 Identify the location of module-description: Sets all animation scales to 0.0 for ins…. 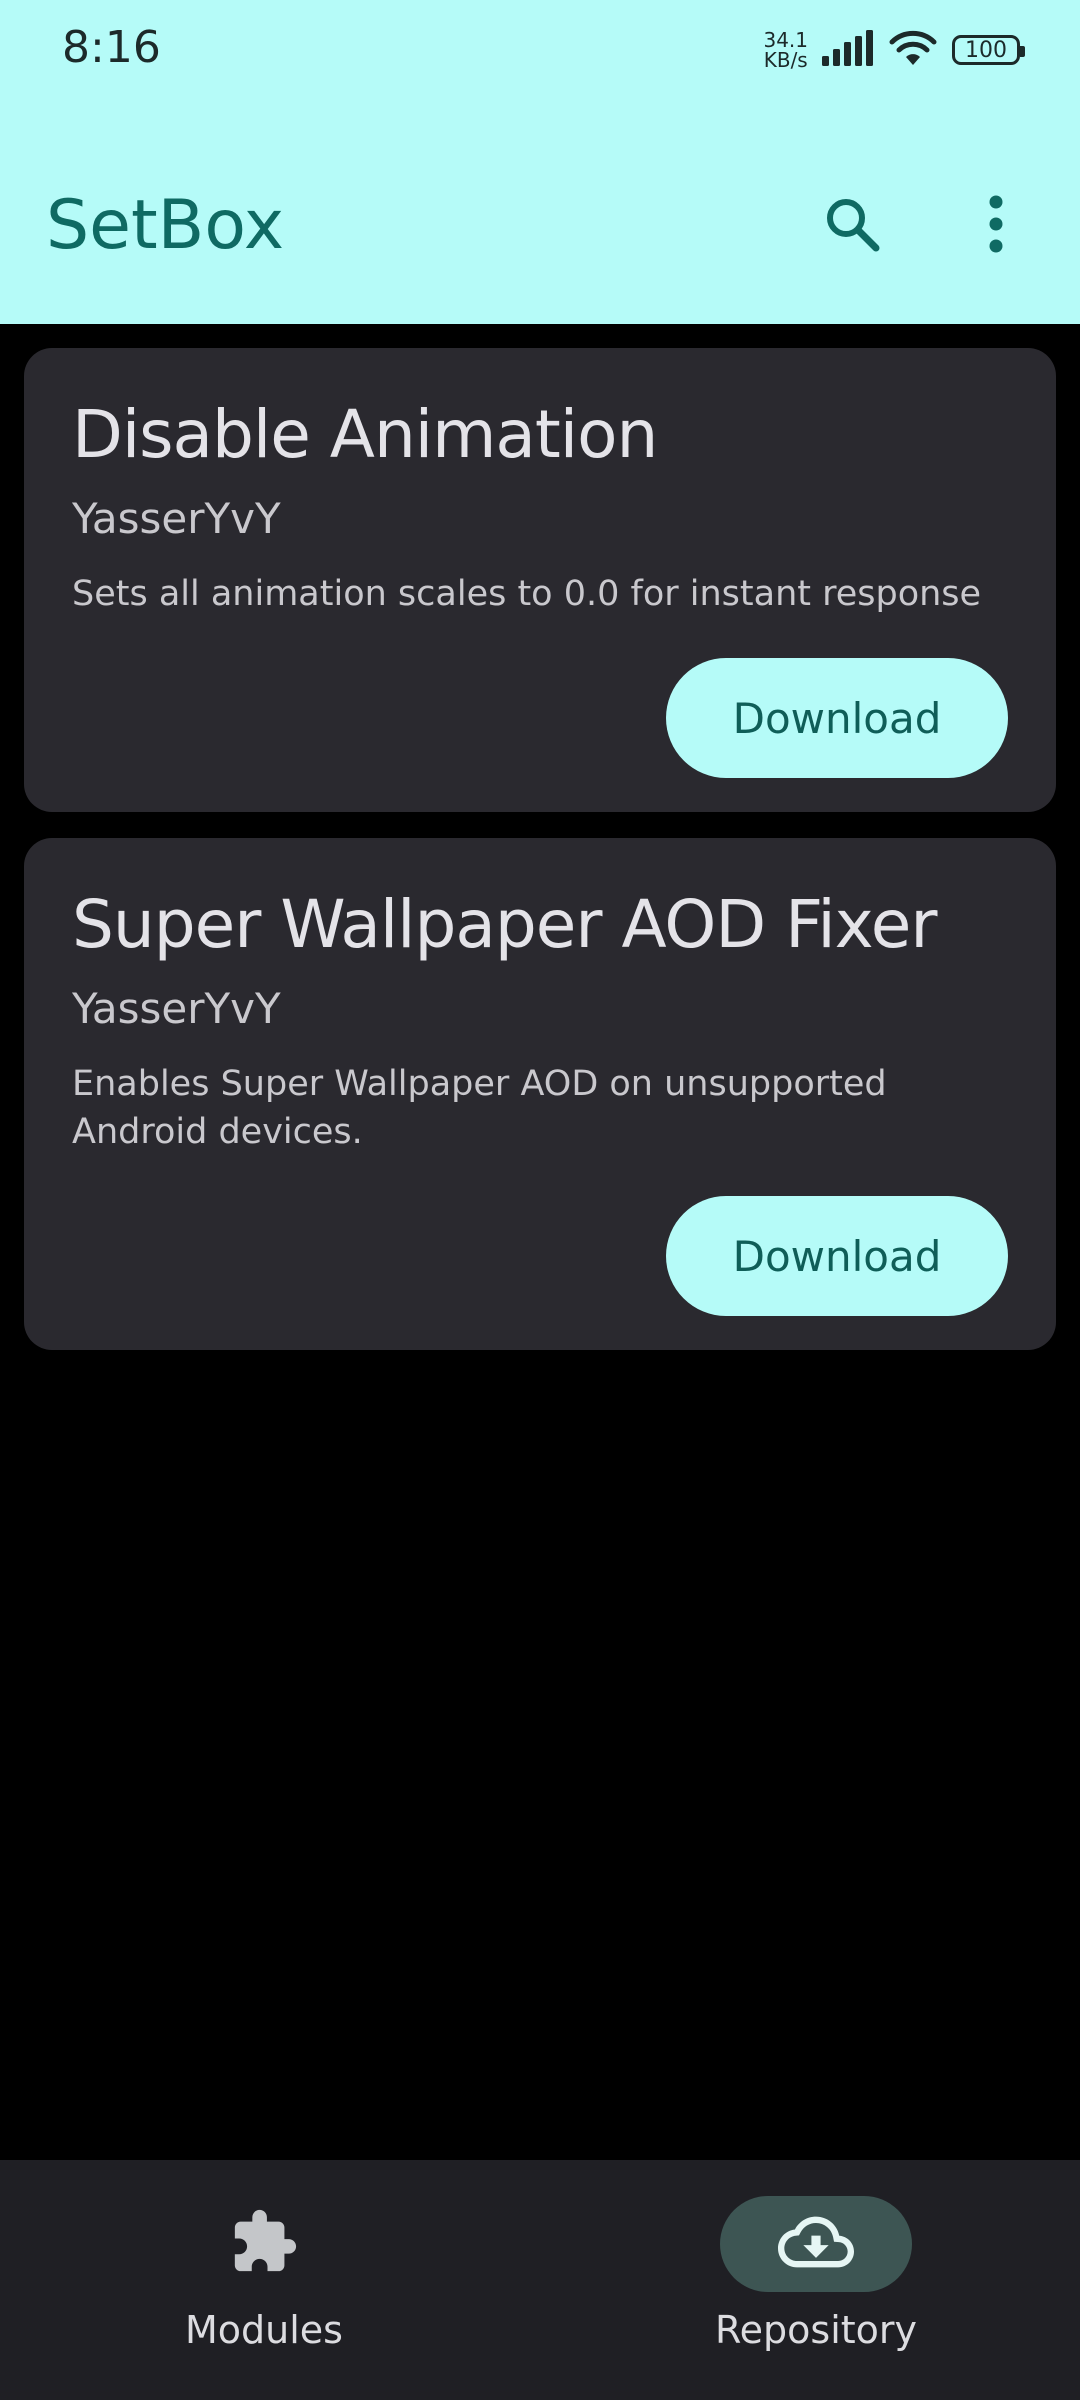
(527, 594).